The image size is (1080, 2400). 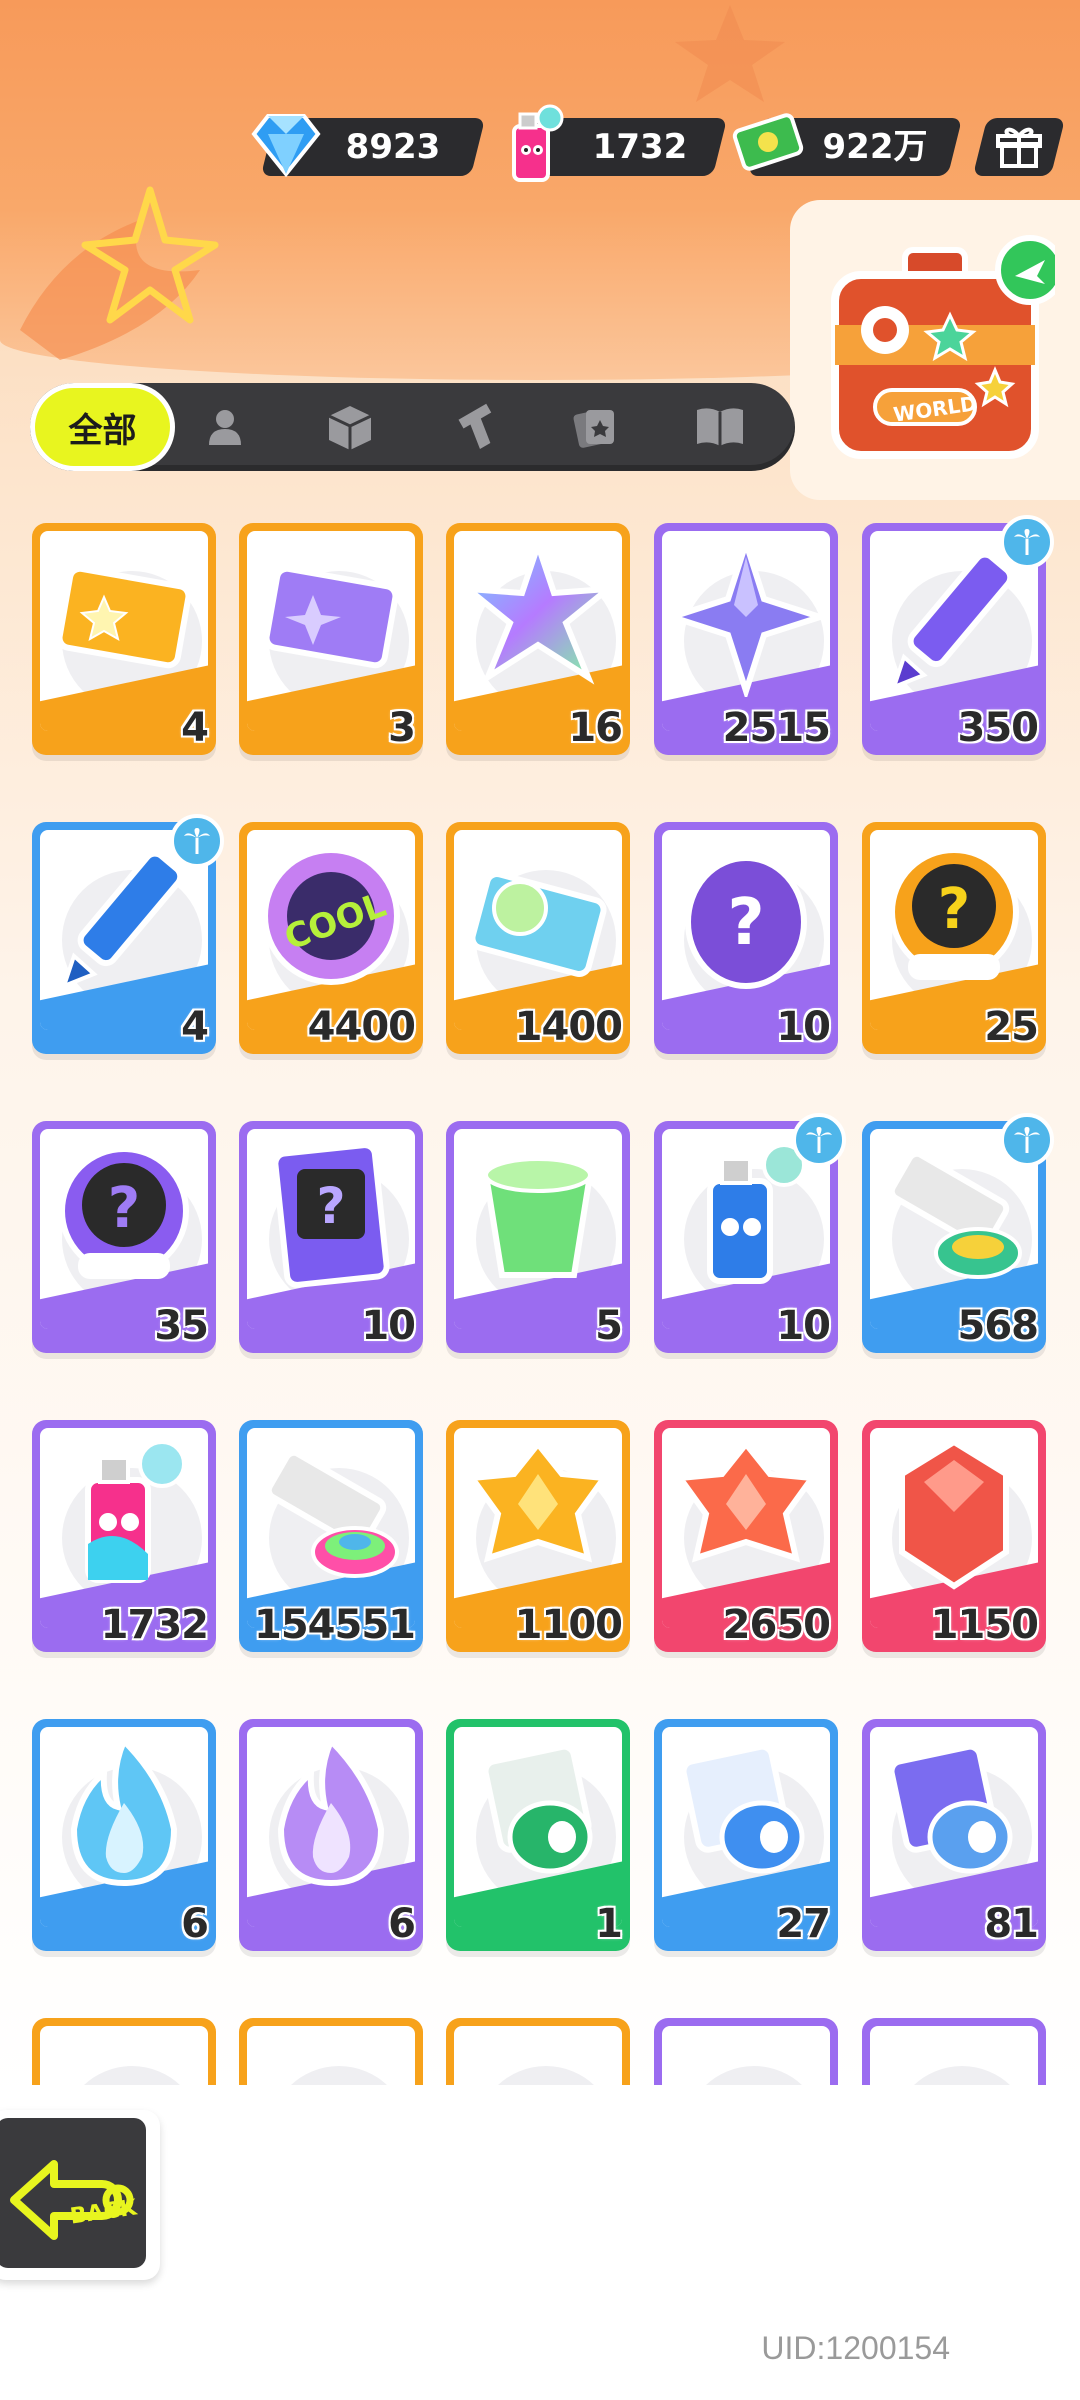 What do you see at coordinates (1011, 1924) in the screenshot?
I see `item-quantity: 81` at bounding box center [1011, 1924].